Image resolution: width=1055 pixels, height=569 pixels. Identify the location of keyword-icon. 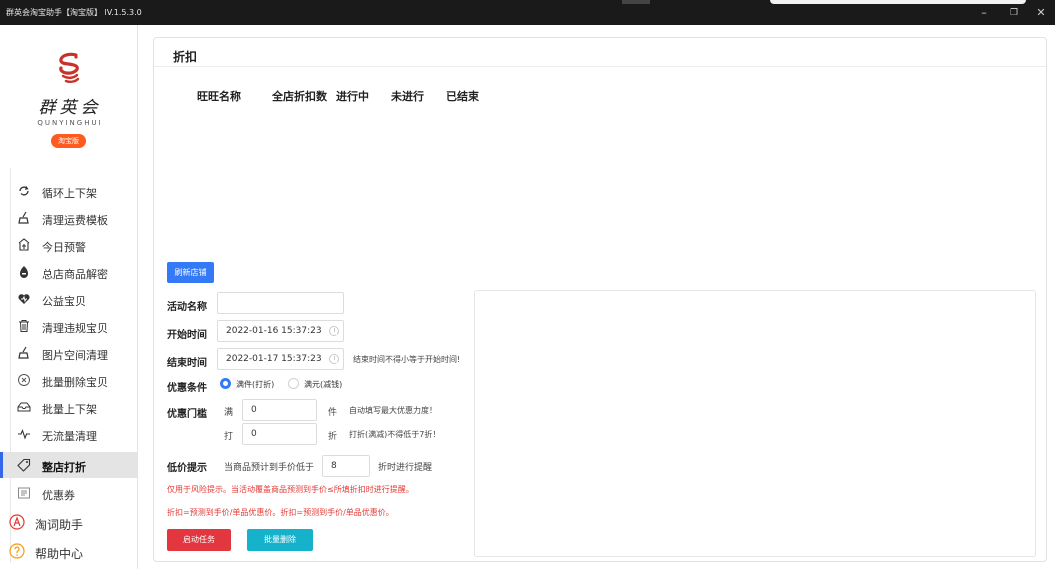
(17, 522).